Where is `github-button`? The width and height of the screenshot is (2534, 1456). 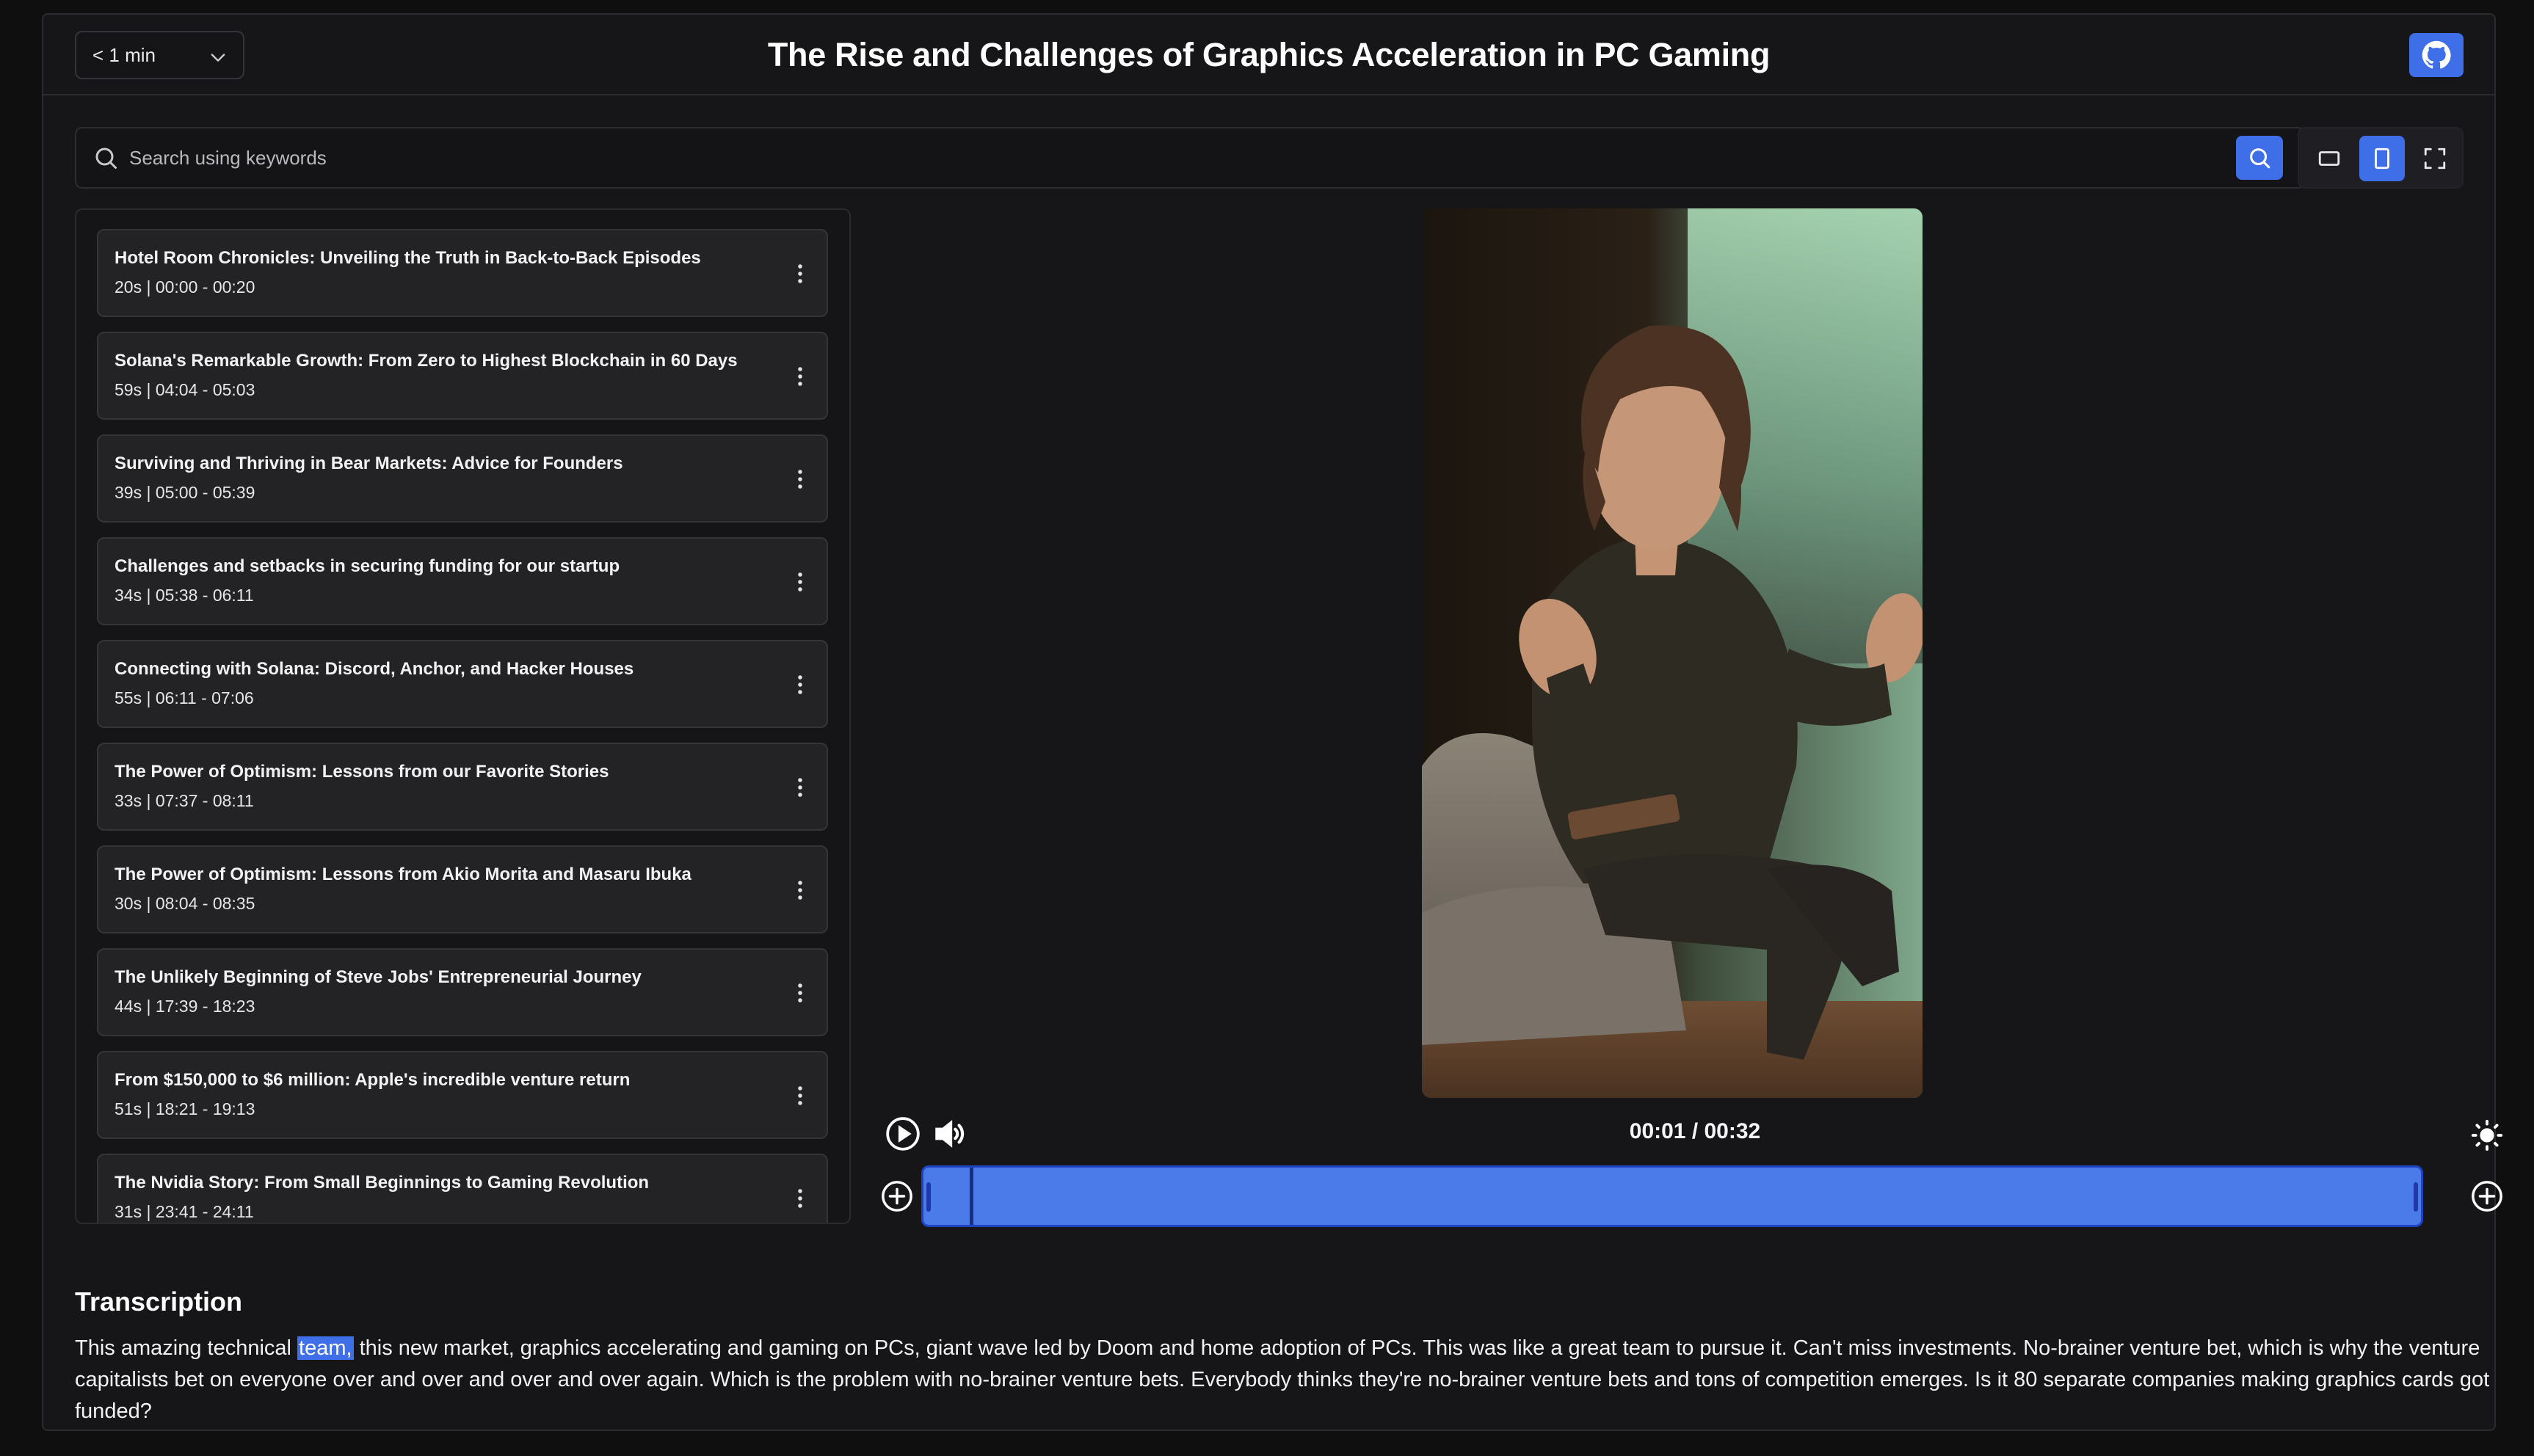
github-button is located at coordinates (2436, 55).